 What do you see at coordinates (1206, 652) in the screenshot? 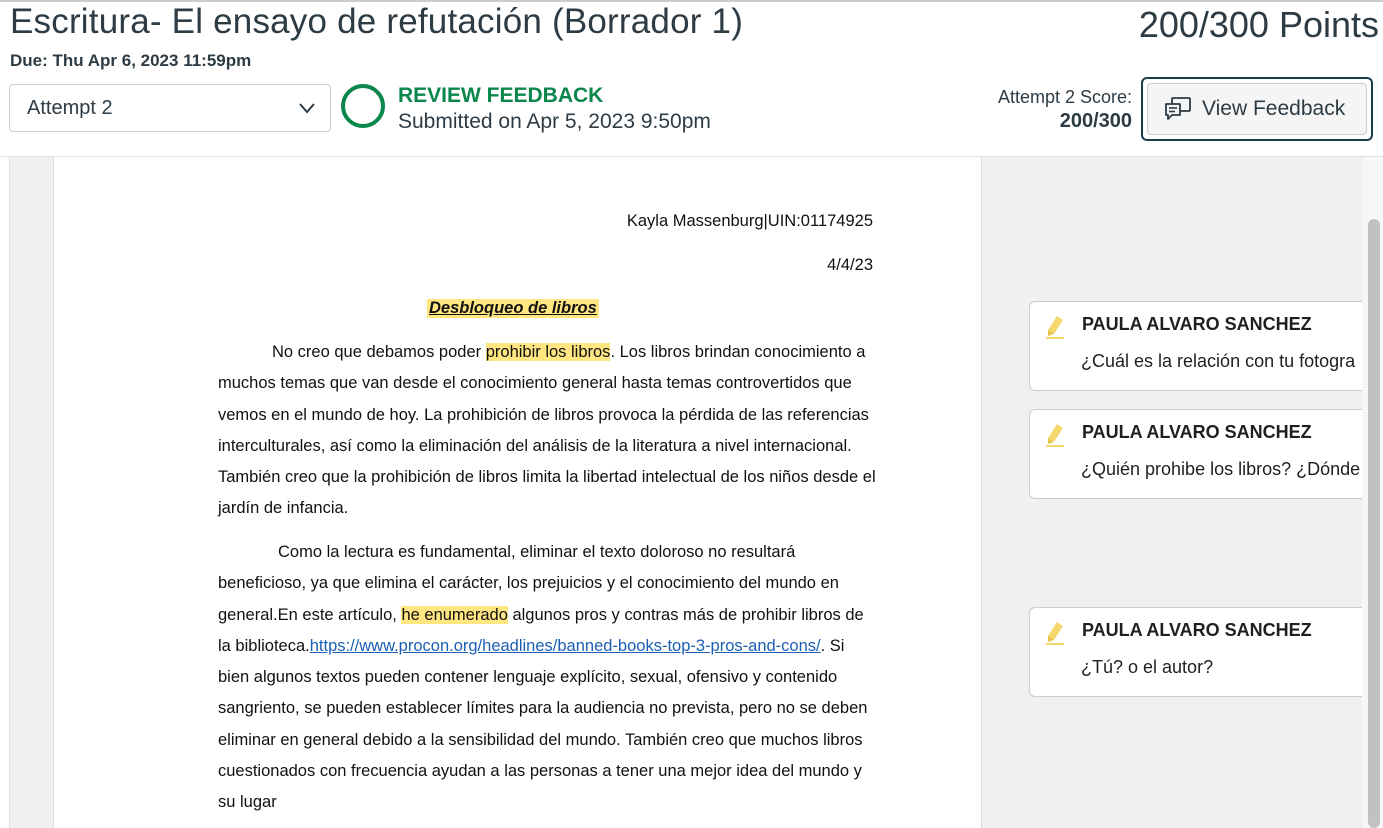
I see `comment-card: PAULA ALVARO SANCHEZ ¿Tú? o el autor?` at bounding box center [1206, 652].